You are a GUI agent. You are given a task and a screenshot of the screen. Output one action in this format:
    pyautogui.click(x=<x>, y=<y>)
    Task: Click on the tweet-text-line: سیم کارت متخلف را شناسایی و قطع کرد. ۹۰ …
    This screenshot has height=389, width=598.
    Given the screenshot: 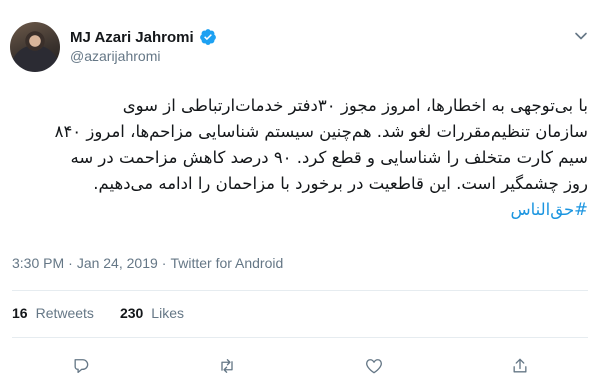 What is the action you would take?
    pyautogui.click(x=329, y=157)
    